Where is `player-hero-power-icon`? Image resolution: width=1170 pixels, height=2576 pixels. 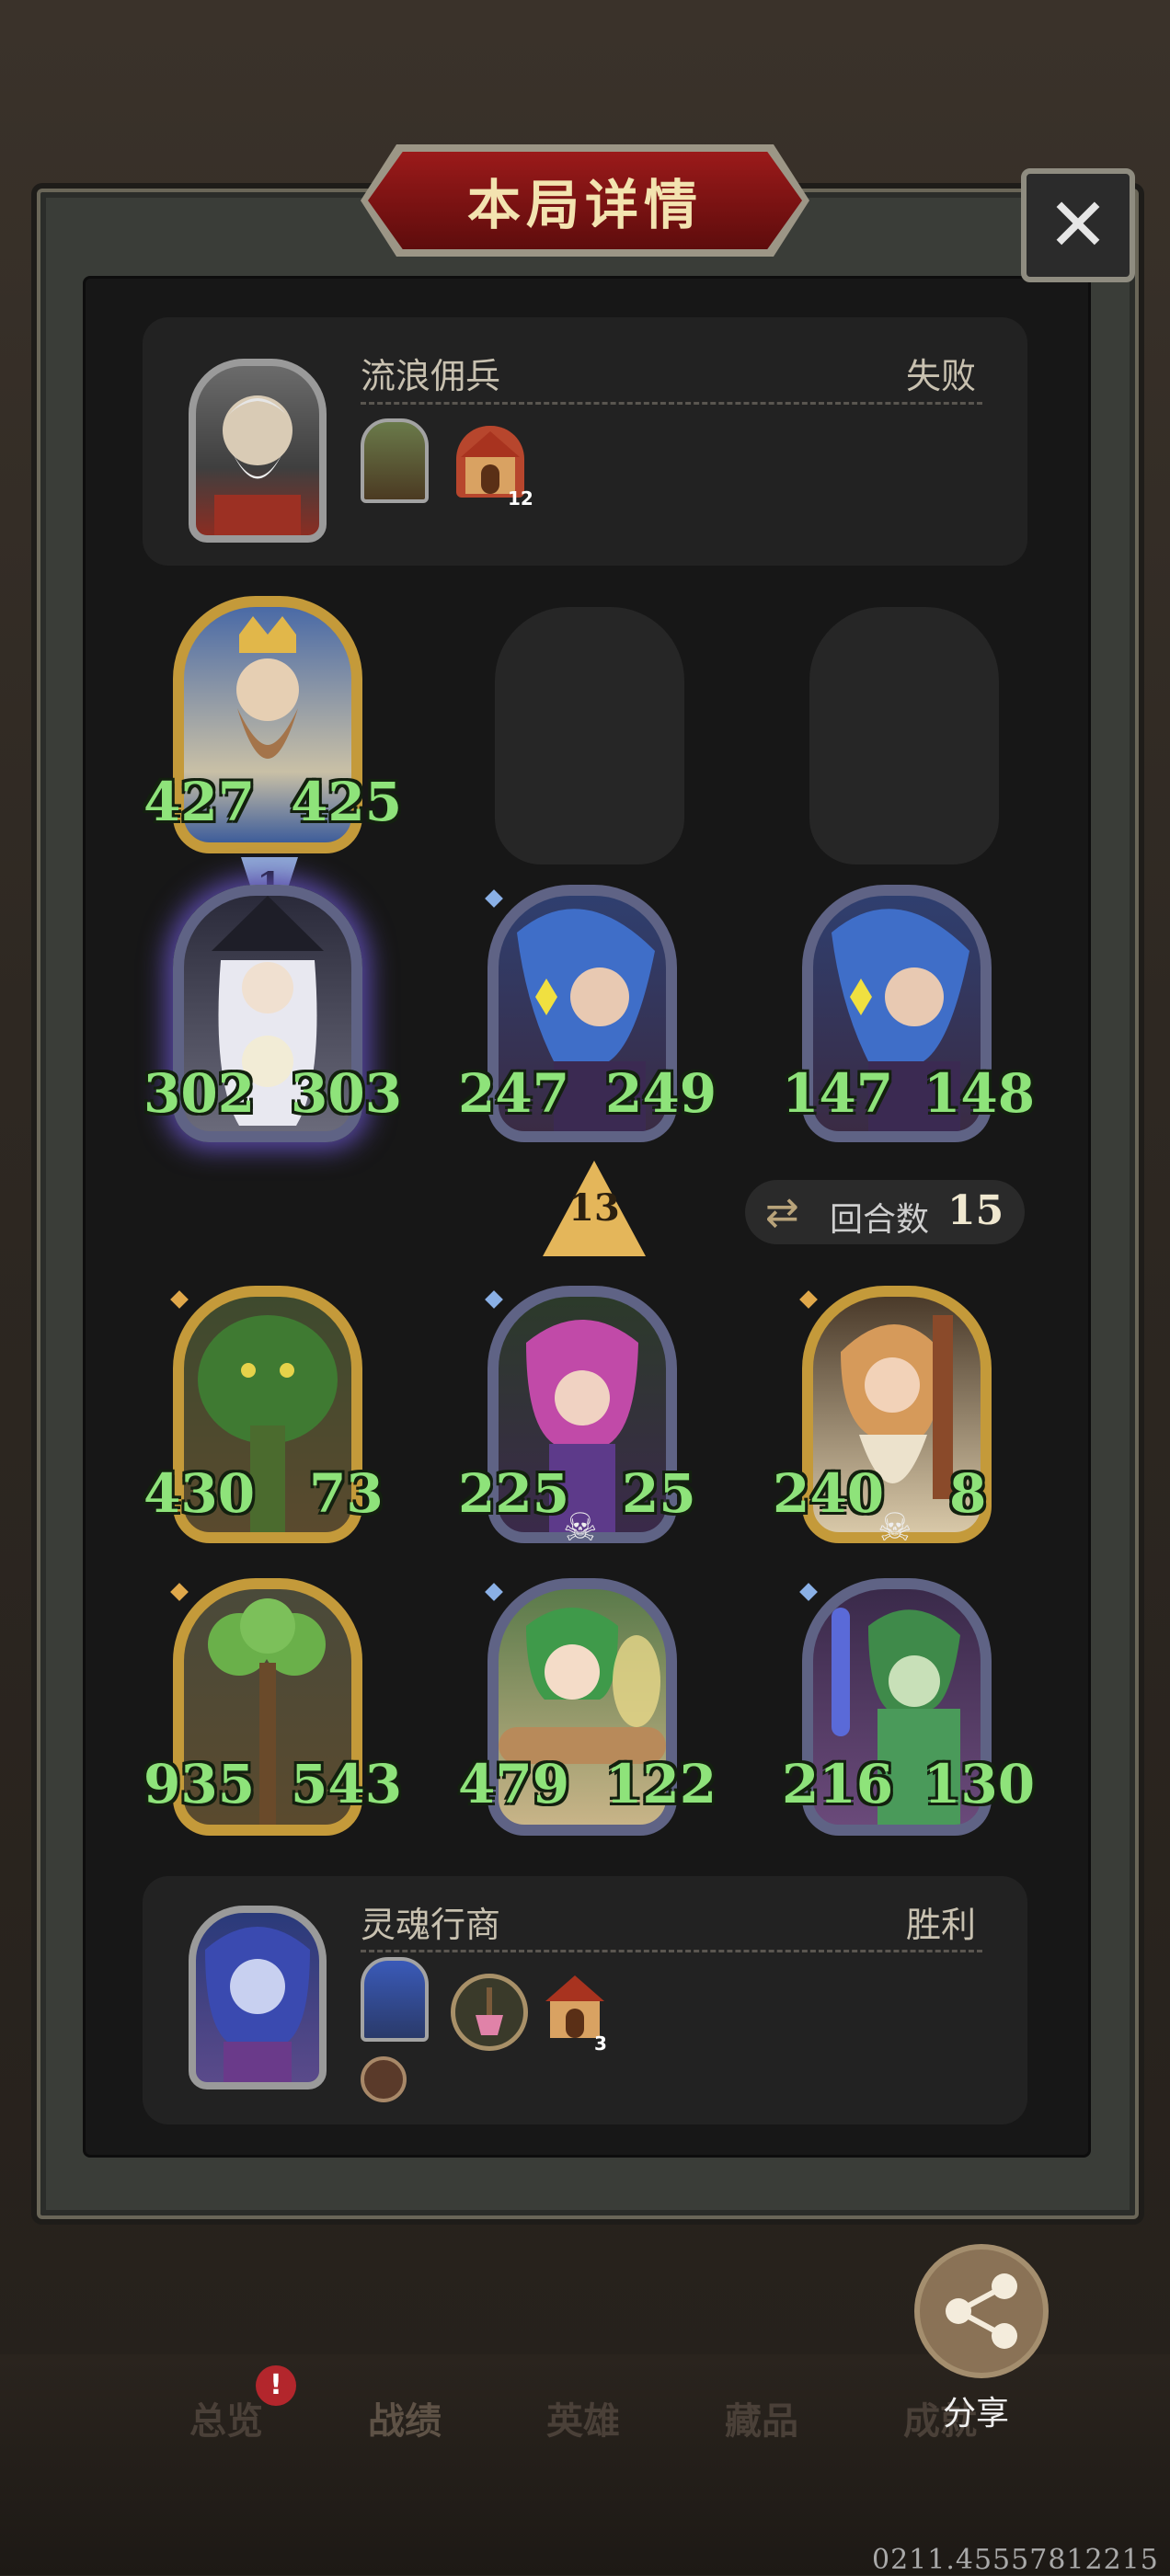 player-hero-power-icon is located at coordinates (395, 2000).